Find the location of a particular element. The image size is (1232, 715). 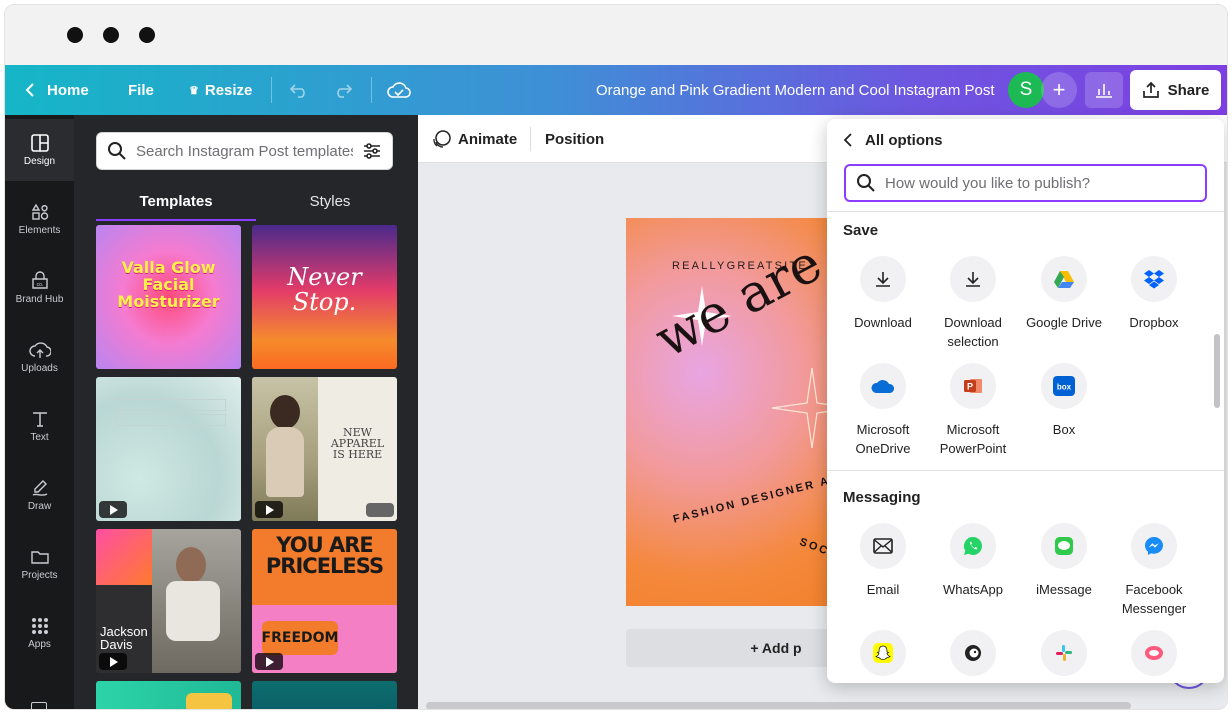

horizontal-scrollbar is located at coordinates (778, 705).